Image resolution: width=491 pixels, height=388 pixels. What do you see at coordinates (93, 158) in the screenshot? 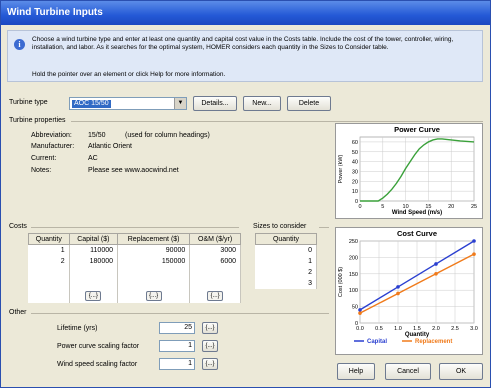
I see `current-value: AC` at bounding box center [93, 158].